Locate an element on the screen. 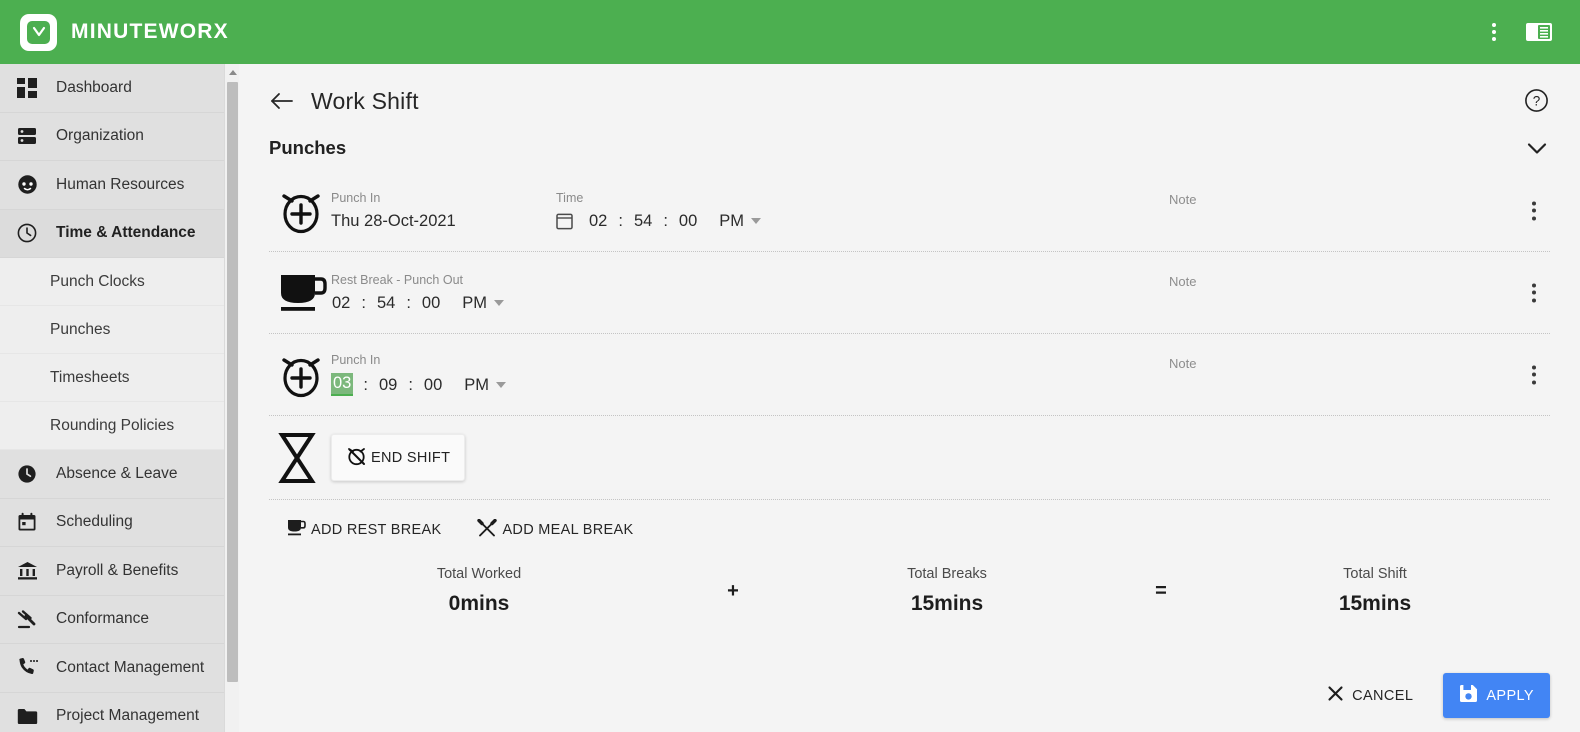 The height and width of the screenshot is (732, 1580). sidebar-item-label: Organization is located at coordinates (100, 136).